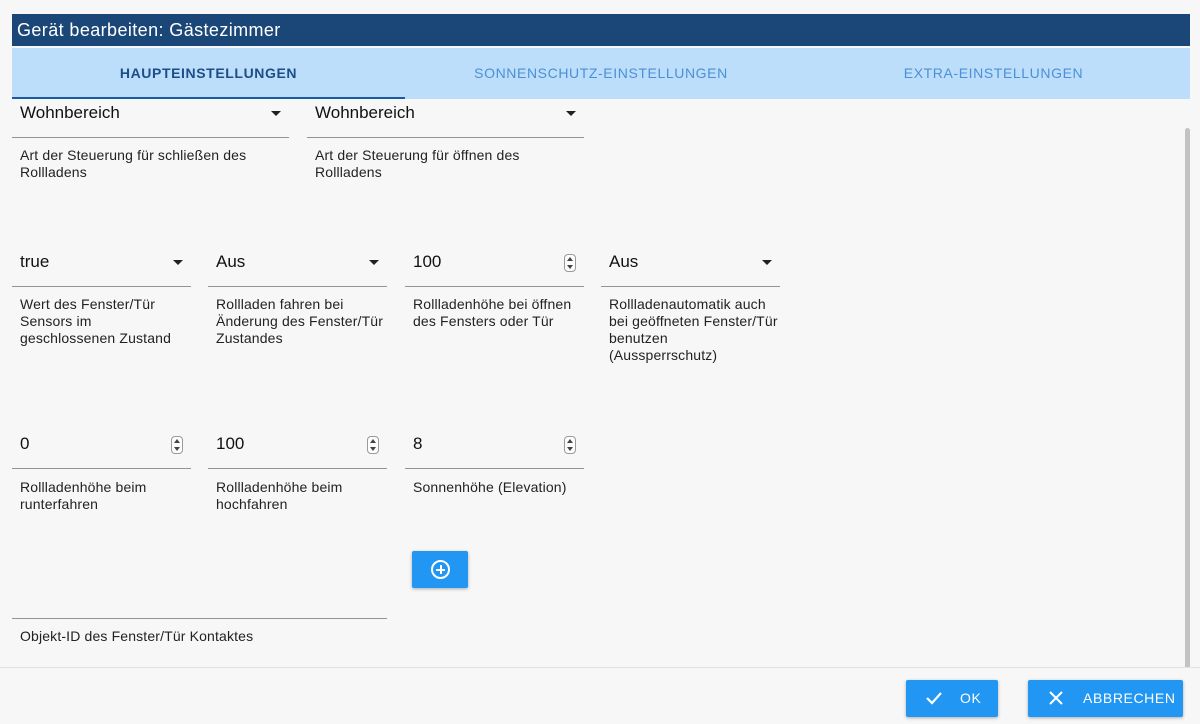 Image resolution: width=1200 pixels, height=724 pixels. I want to click on tab-haupteinstellungen: HAUPTEINSTELLUNGEN, so click(208, 73).